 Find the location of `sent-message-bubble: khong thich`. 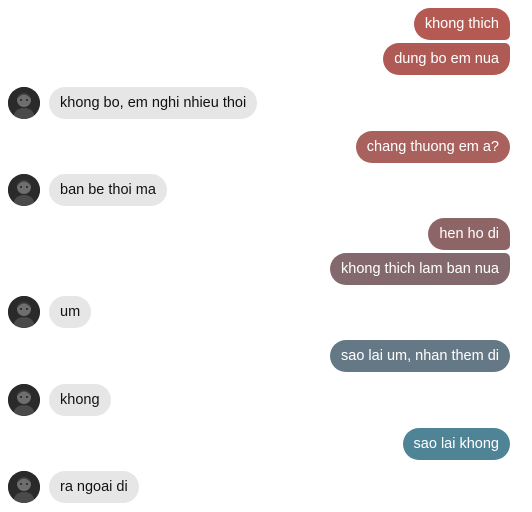

sent-message-bubble: khong thich is located at coordinates (461, 24).